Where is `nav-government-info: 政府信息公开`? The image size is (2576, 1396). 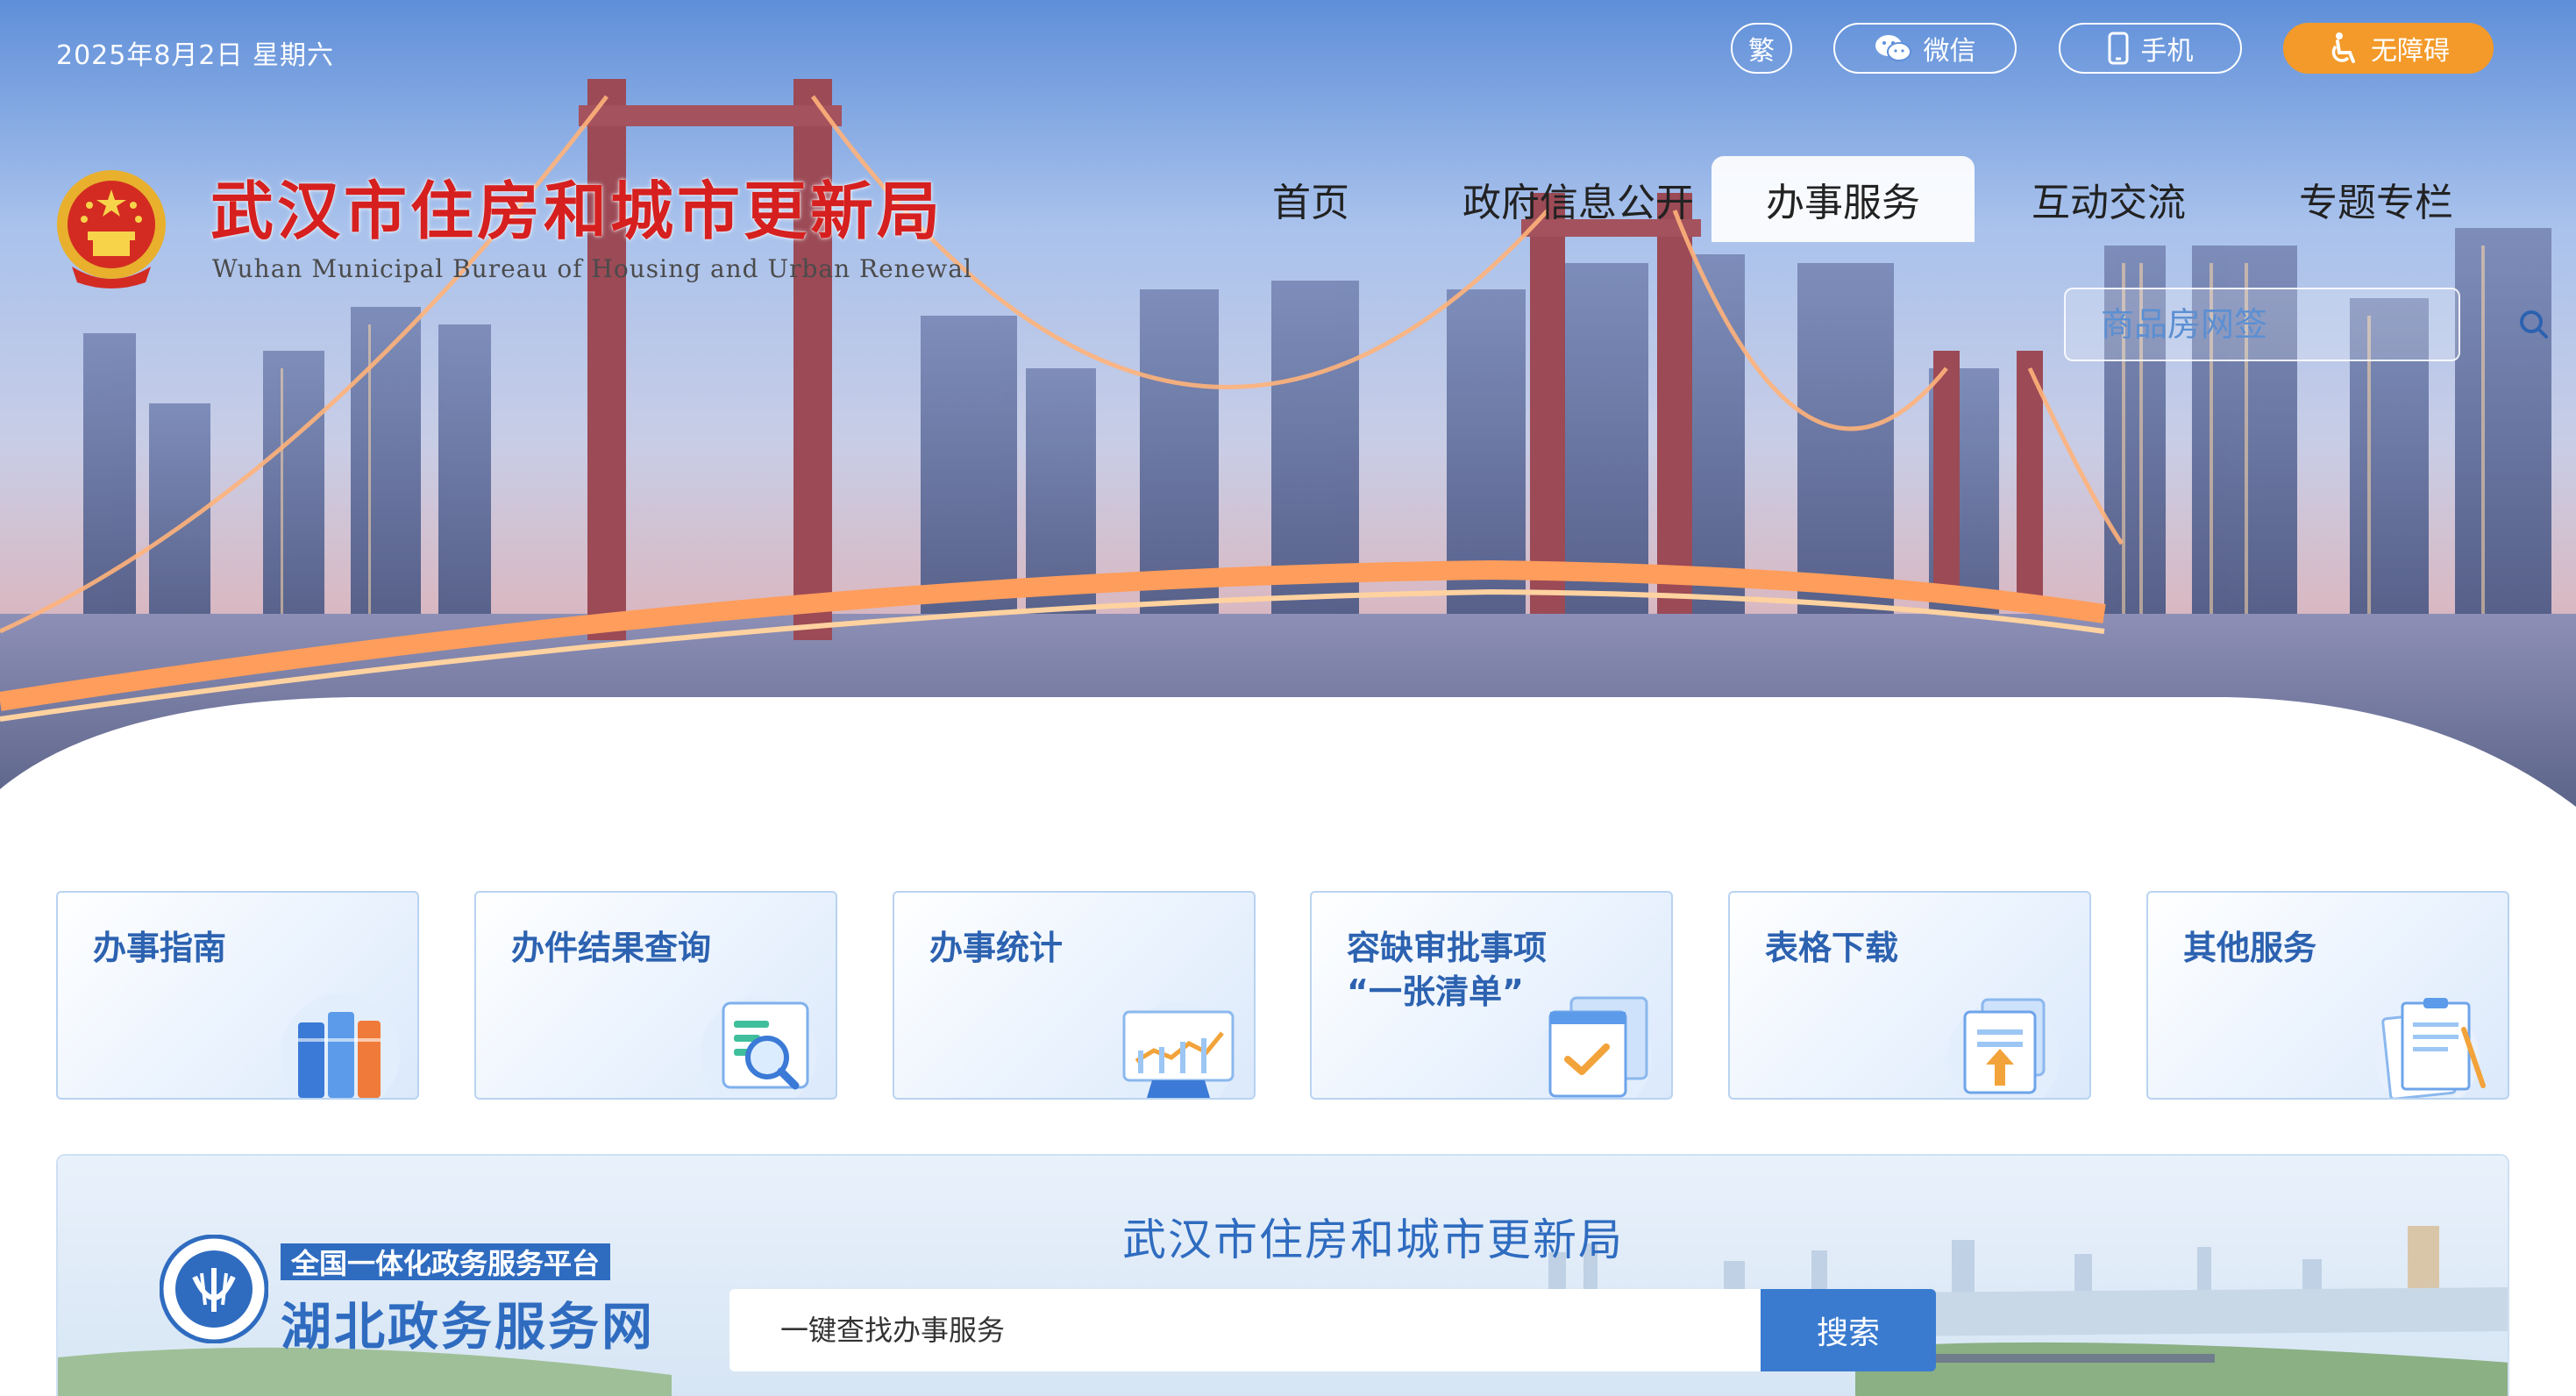 nav-government-info: 政府信息公开 is located at coordinates (1578, 199).